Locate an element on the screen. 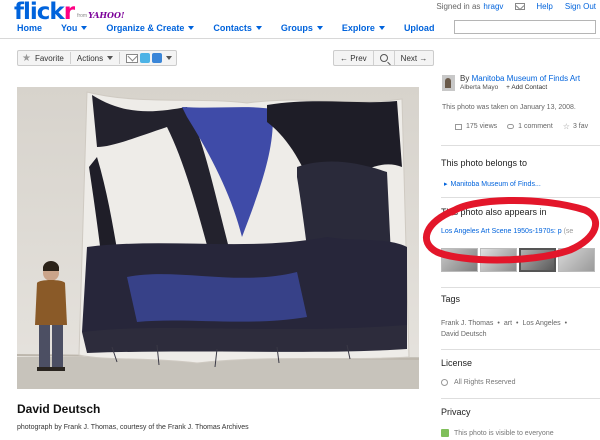 The height and width of the screenshot is (440, 600). owner-sub: Alberta Mayo + Add Contact is located at coordinates (503, 87).